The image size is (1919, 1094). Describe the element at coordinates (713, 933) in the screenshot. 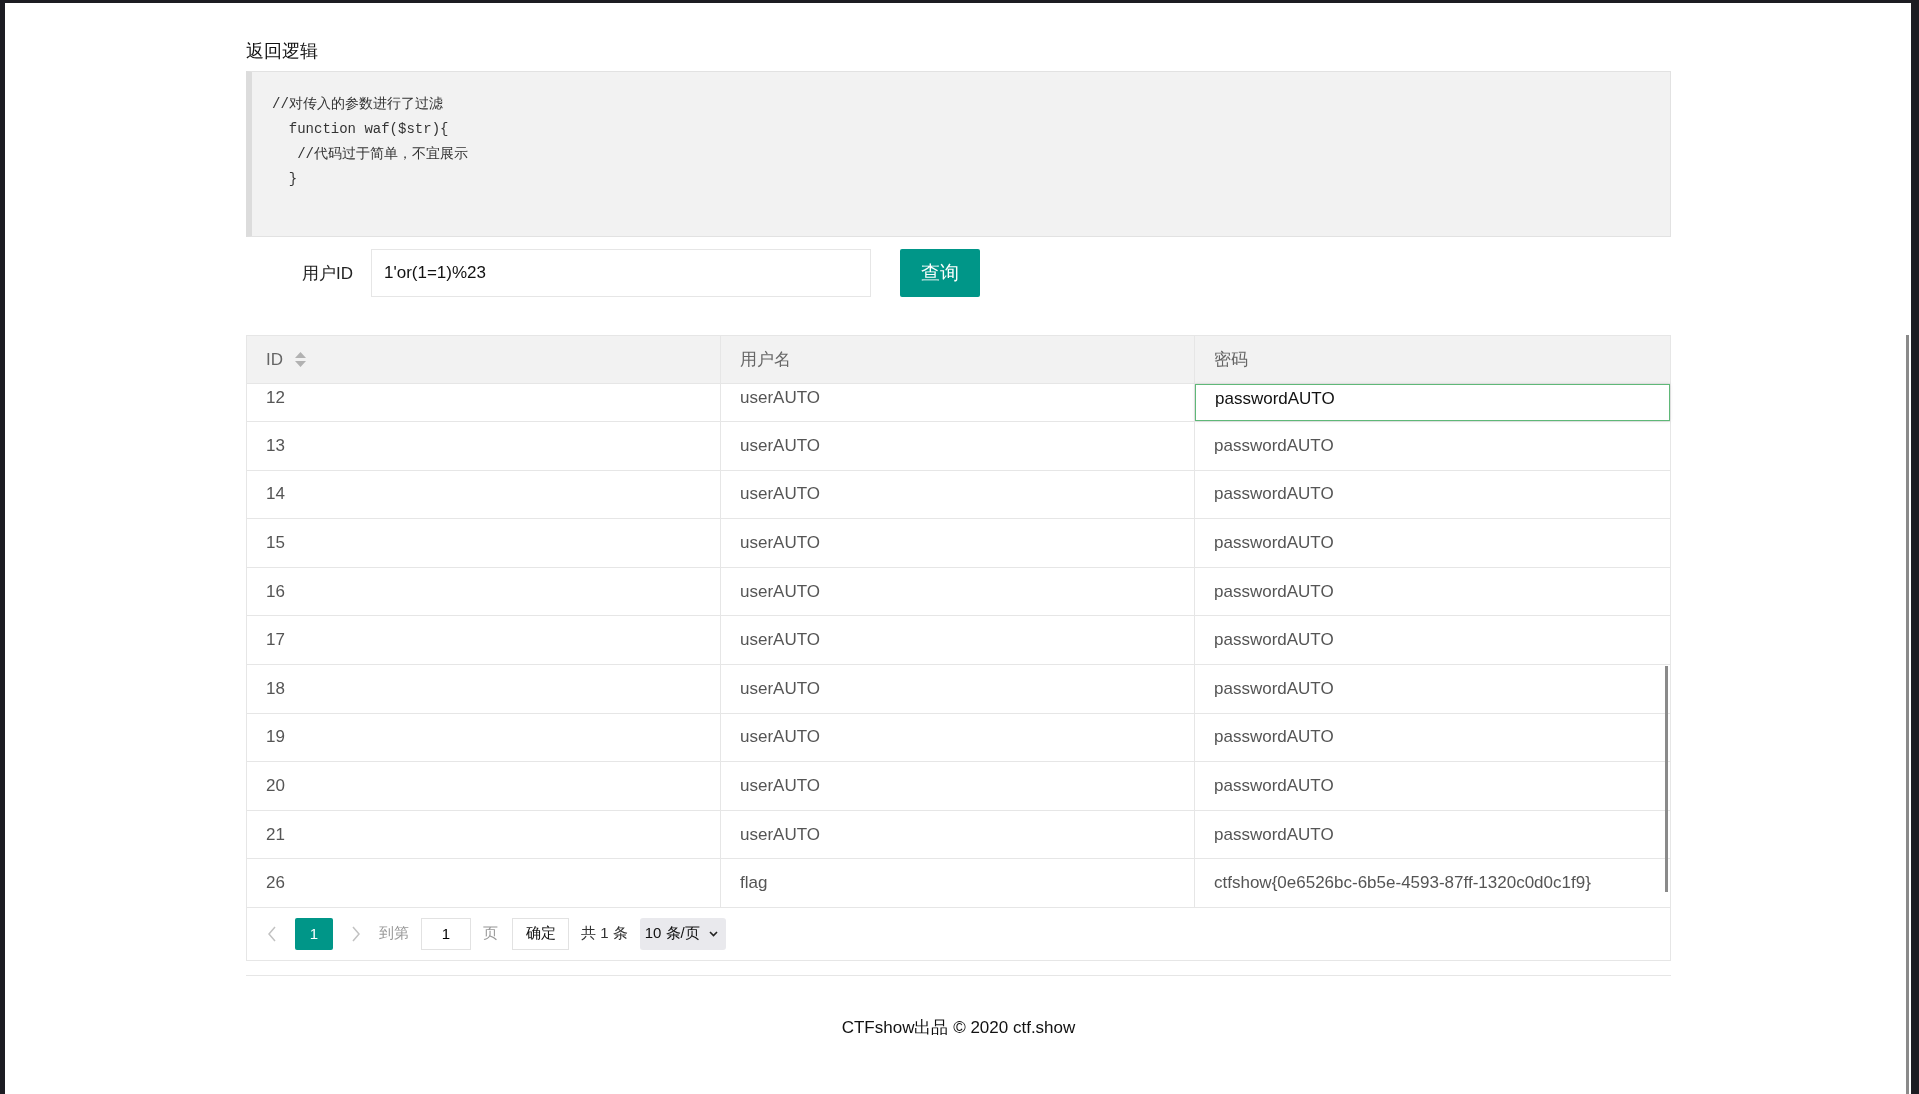

I see `caret-icon` at that location.